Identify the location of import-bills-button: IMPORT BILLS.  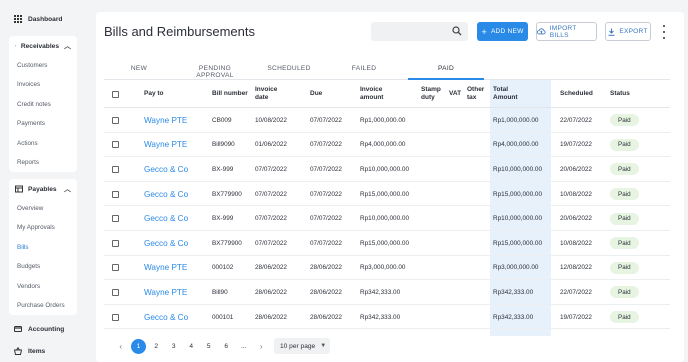
(566, 31).